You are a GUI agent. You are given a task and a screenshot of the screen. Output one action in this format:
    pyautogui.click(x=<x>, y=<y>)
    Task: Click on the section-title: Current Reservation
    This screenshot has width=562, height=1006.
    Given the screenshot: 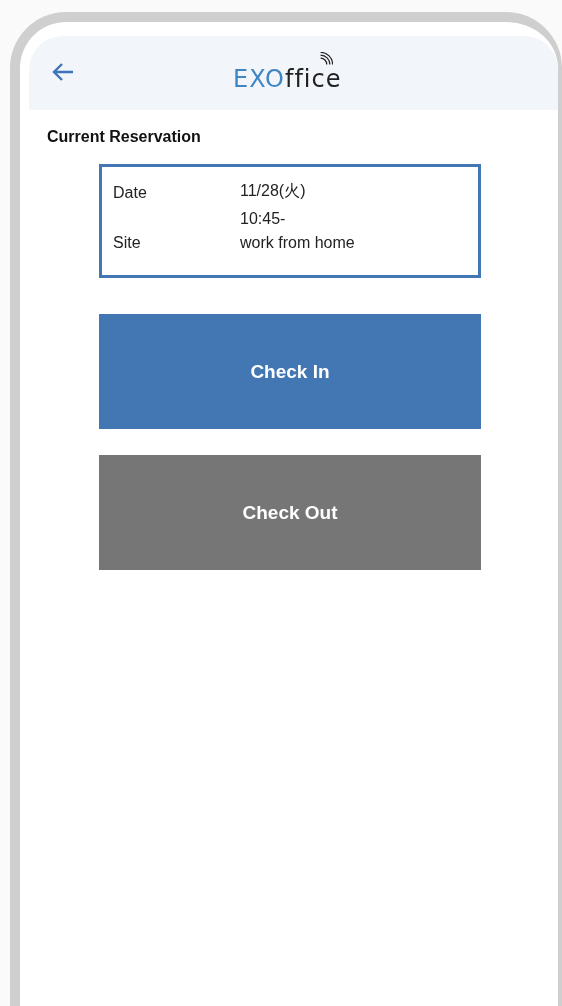 What is the action you would take?
    pyautogui.click(x=124, y=137)
    